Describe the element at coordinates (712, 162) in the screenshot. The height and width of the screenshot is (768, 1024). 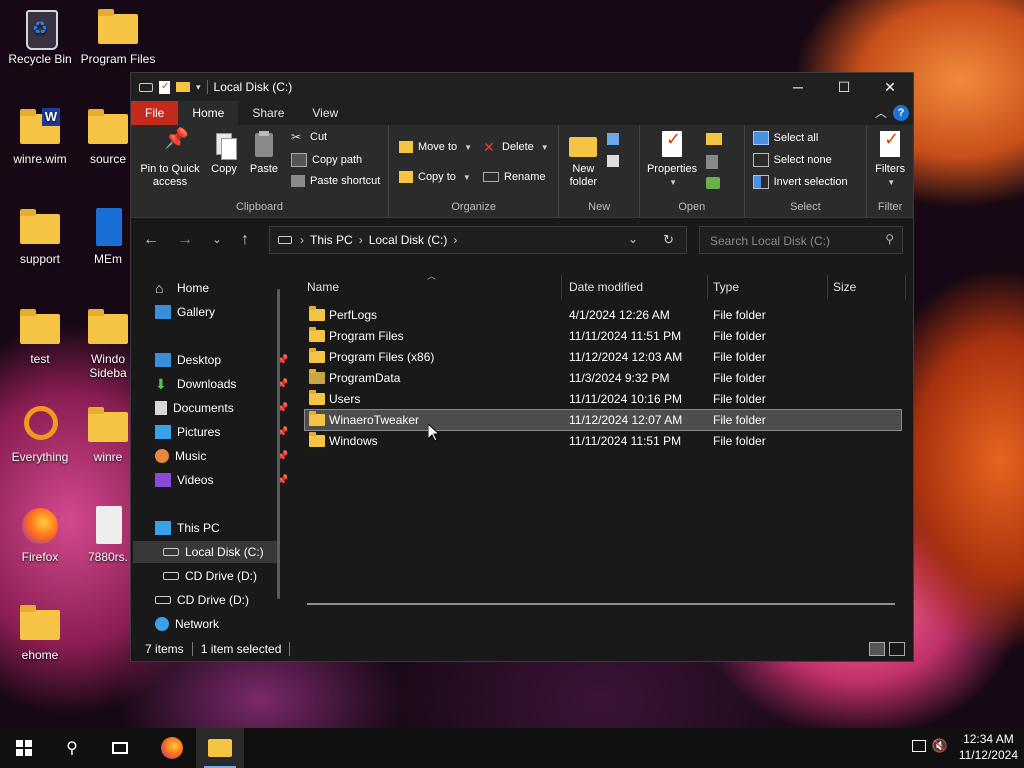
I see `edit-icon` at that location.